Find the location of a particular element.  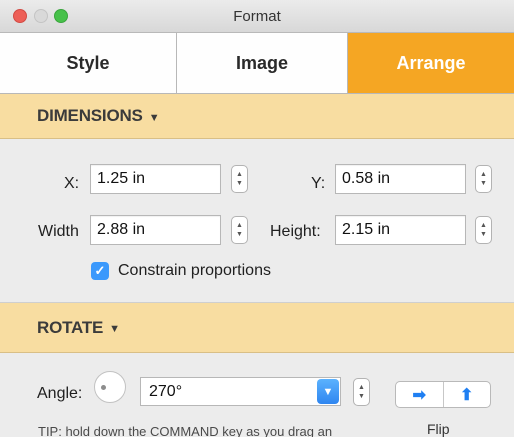

title-bar: Format is located at coordinates (257, 16).